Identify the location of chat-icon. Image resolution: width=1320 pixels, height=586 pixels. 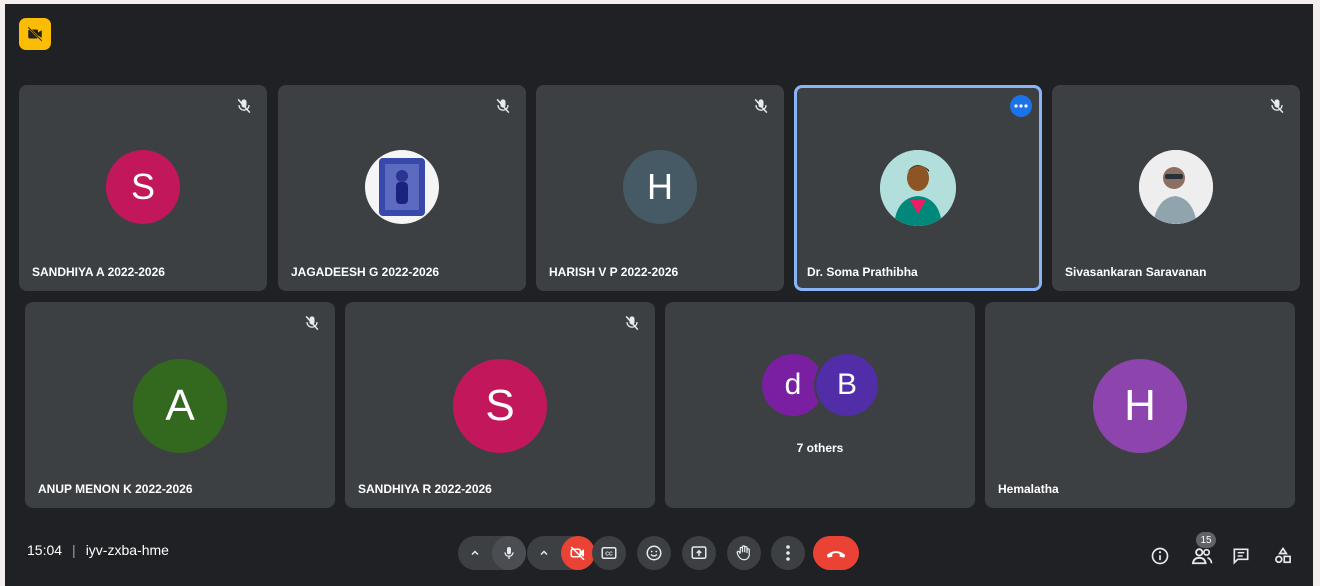
(1241, 556).